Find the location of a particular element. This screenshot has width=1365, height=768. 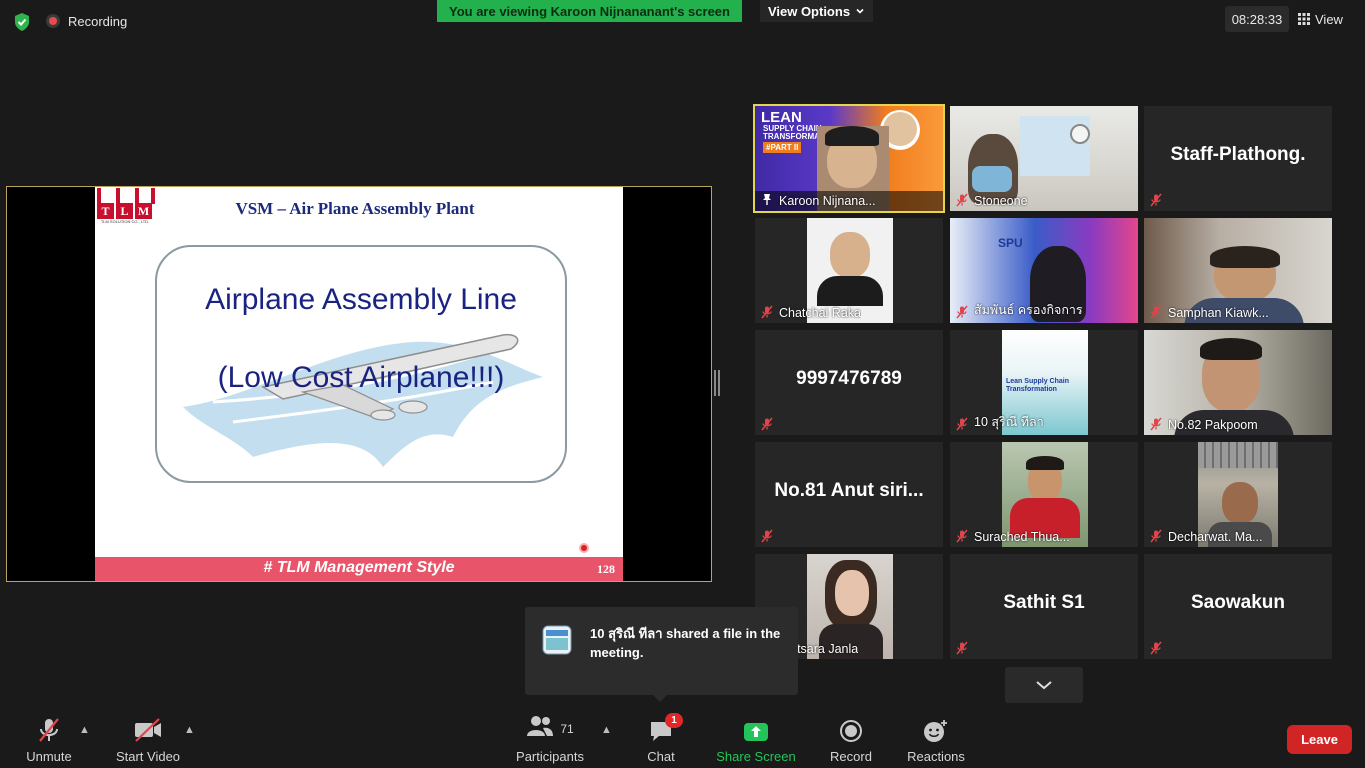

chat-unread-badge: 1 is located at coordinates (674, 720).